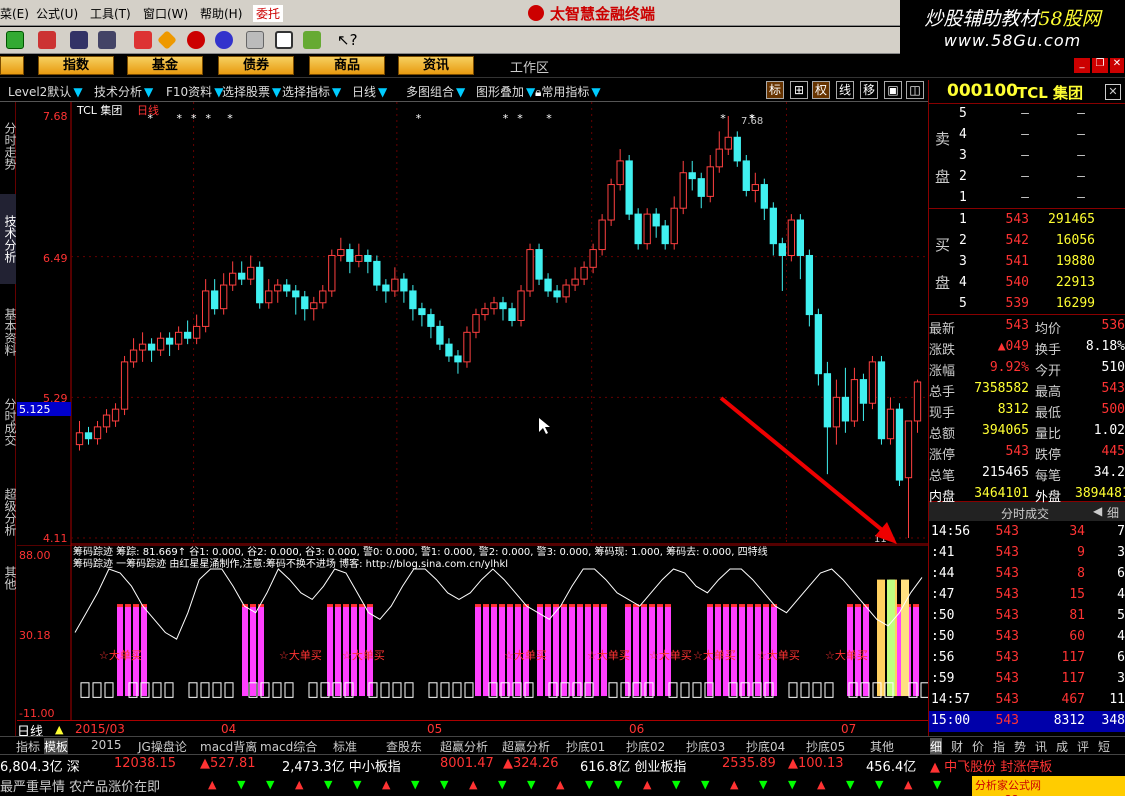 This screenshot has width=1125, height=796. Describe the element at coordinates (28, 746) in the screenshot. I see `bottom-tab: 指标` at that location.